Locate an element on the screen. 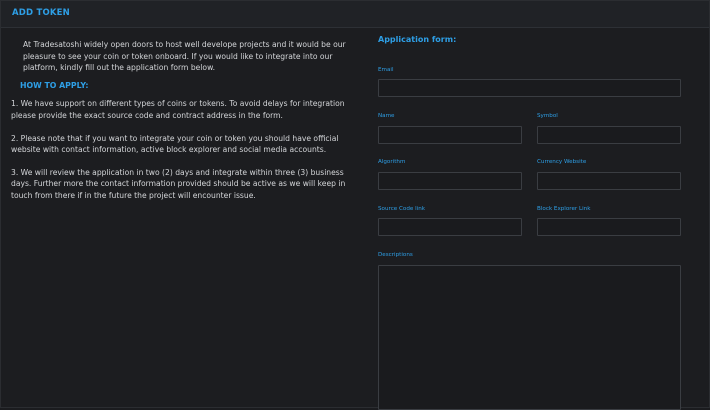  block-explorer-label: Block Explorer Link is located at coordinates (564, 209).